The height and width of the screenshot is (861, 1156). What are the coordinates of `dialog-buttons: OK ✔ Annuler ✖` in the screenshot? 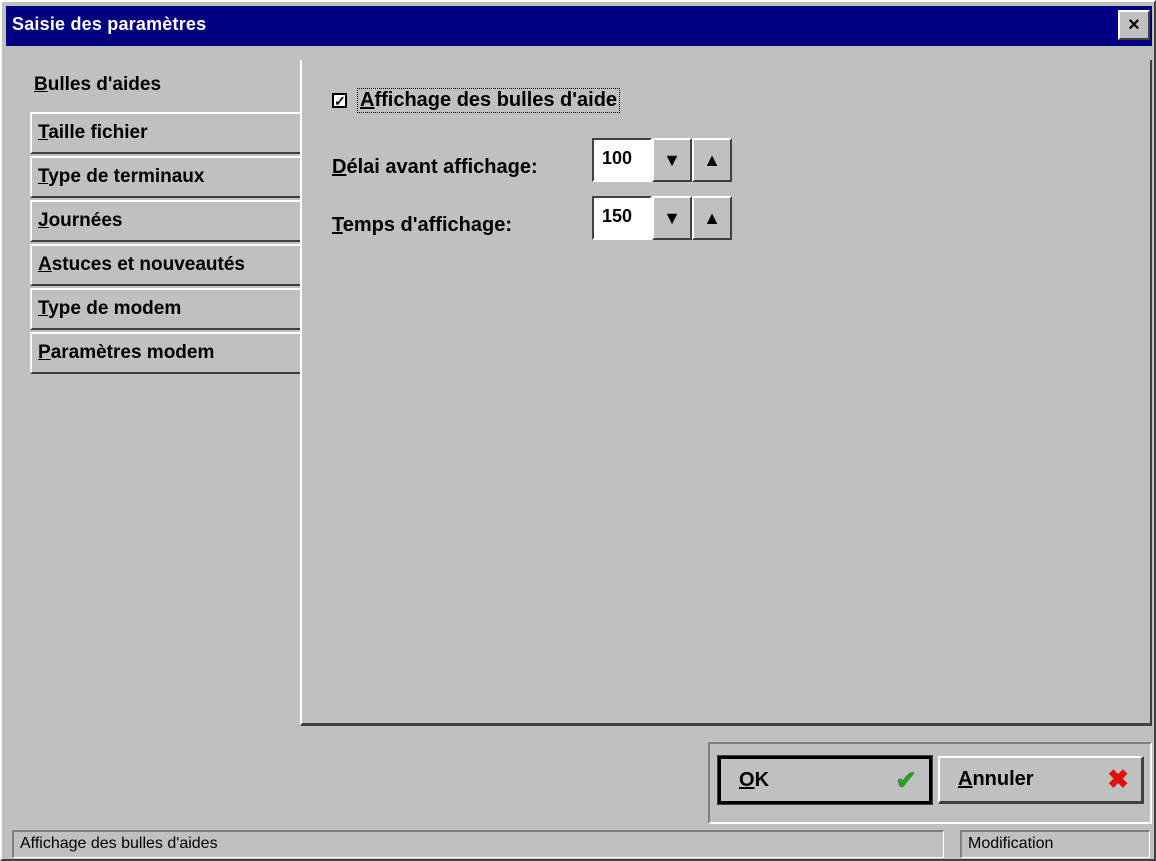 It's located at (930, 783).